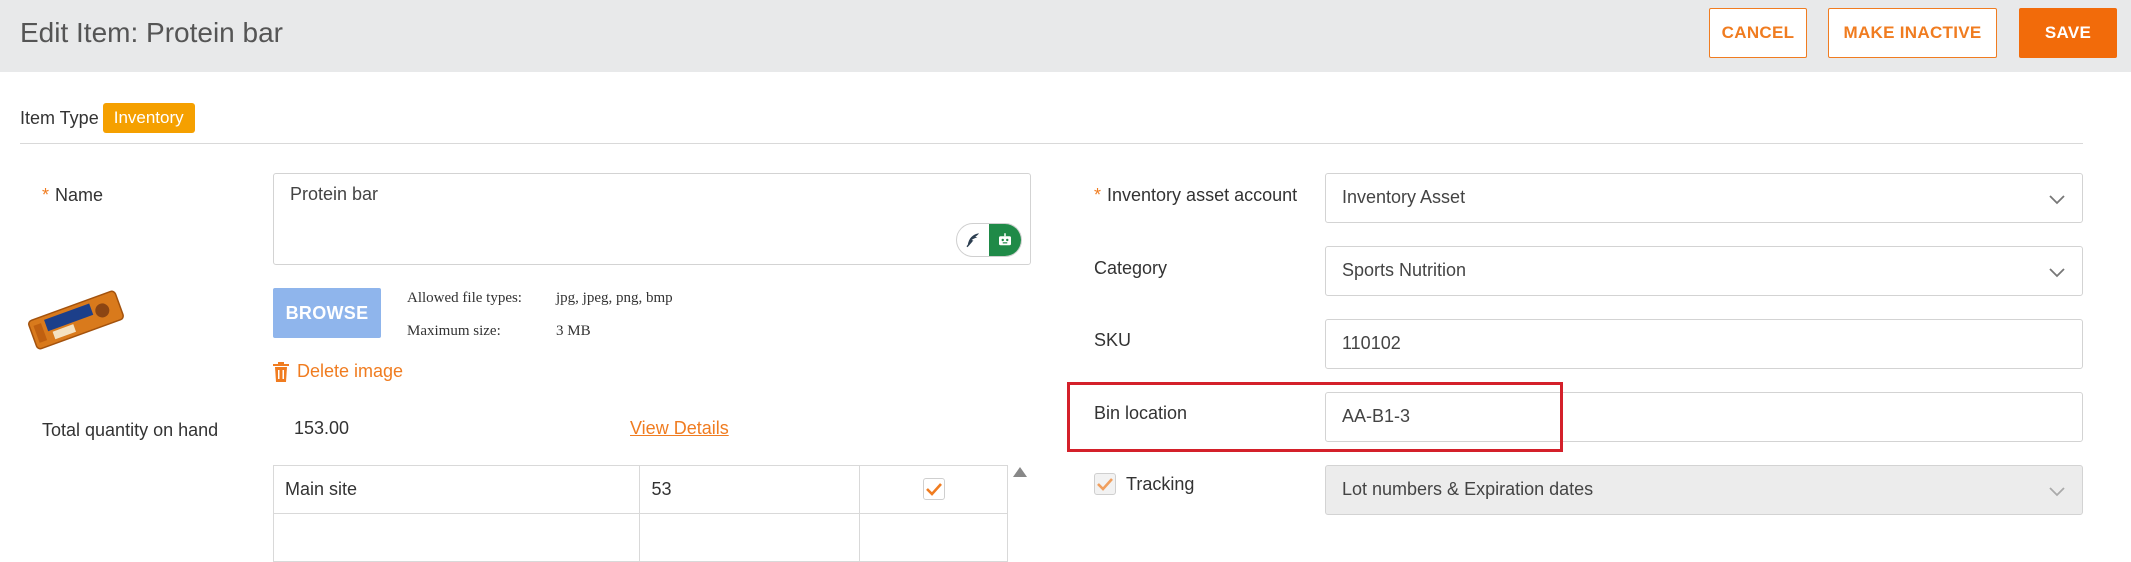 The width and height of the screenshot is (2131, 562). I want to click on browse-button: BROWSE, so click(327, 313).